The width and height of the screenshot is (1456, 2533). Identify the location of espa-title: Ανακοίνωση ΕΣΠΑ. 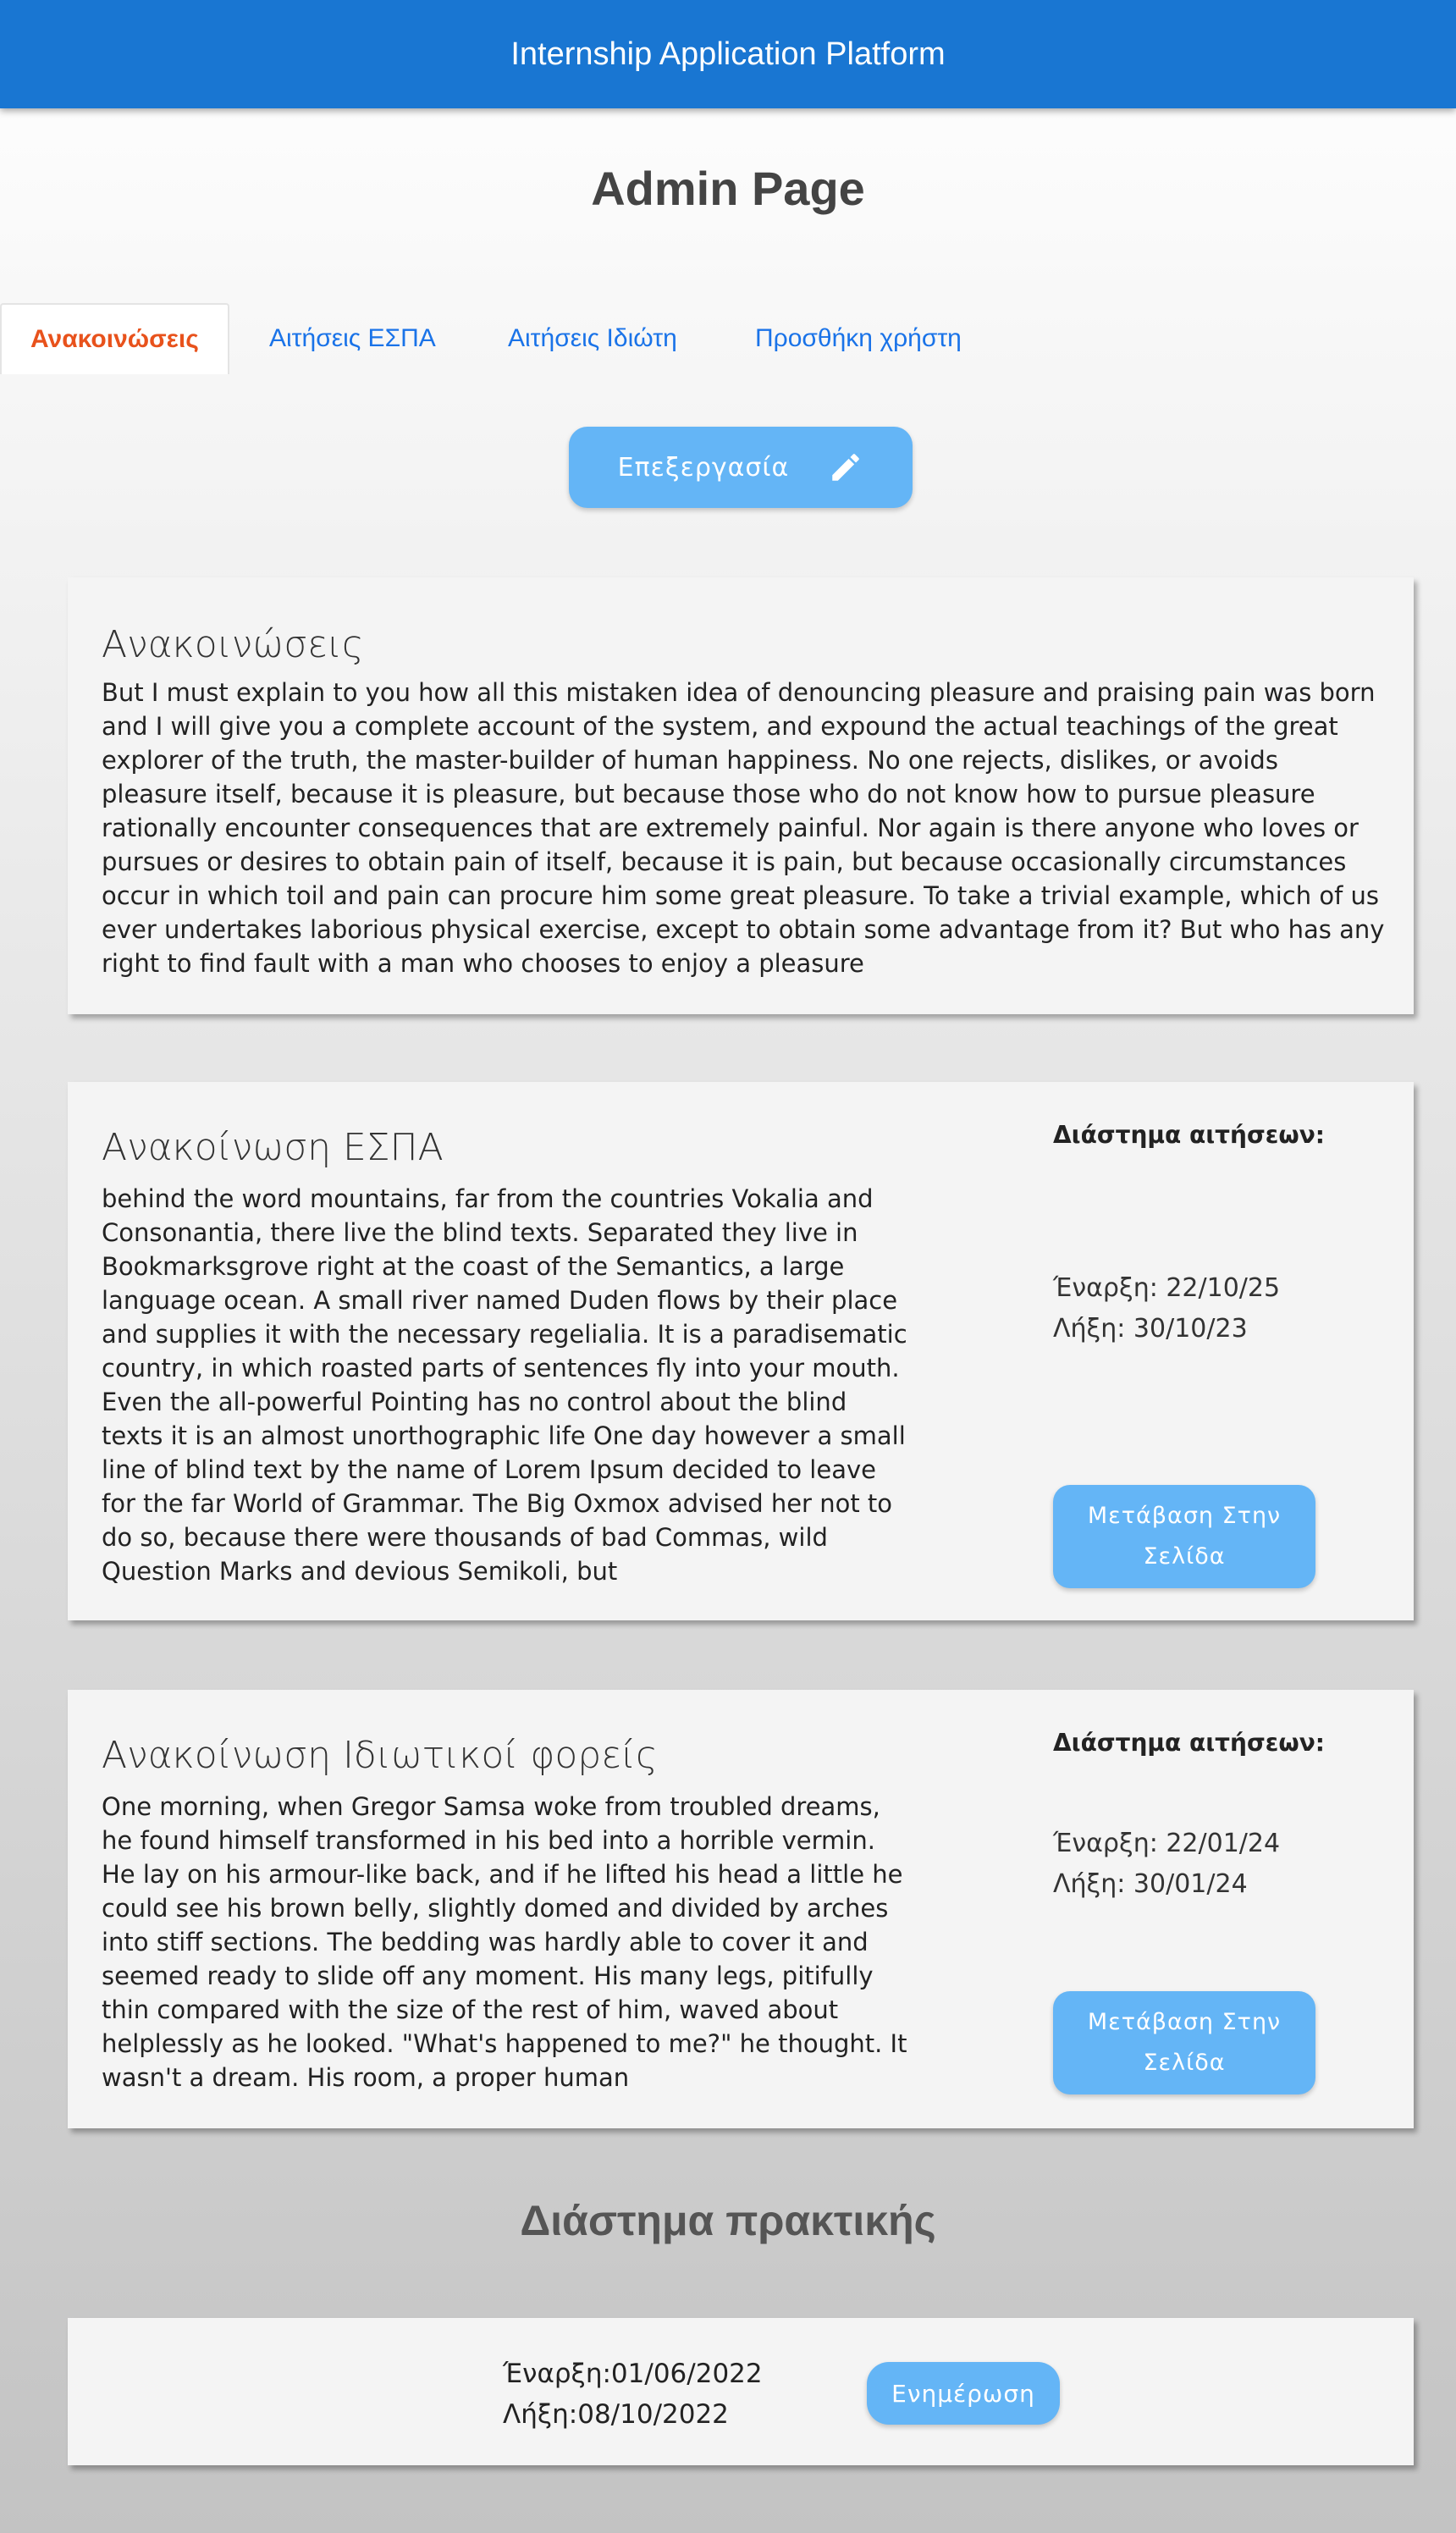
(273, 1147).